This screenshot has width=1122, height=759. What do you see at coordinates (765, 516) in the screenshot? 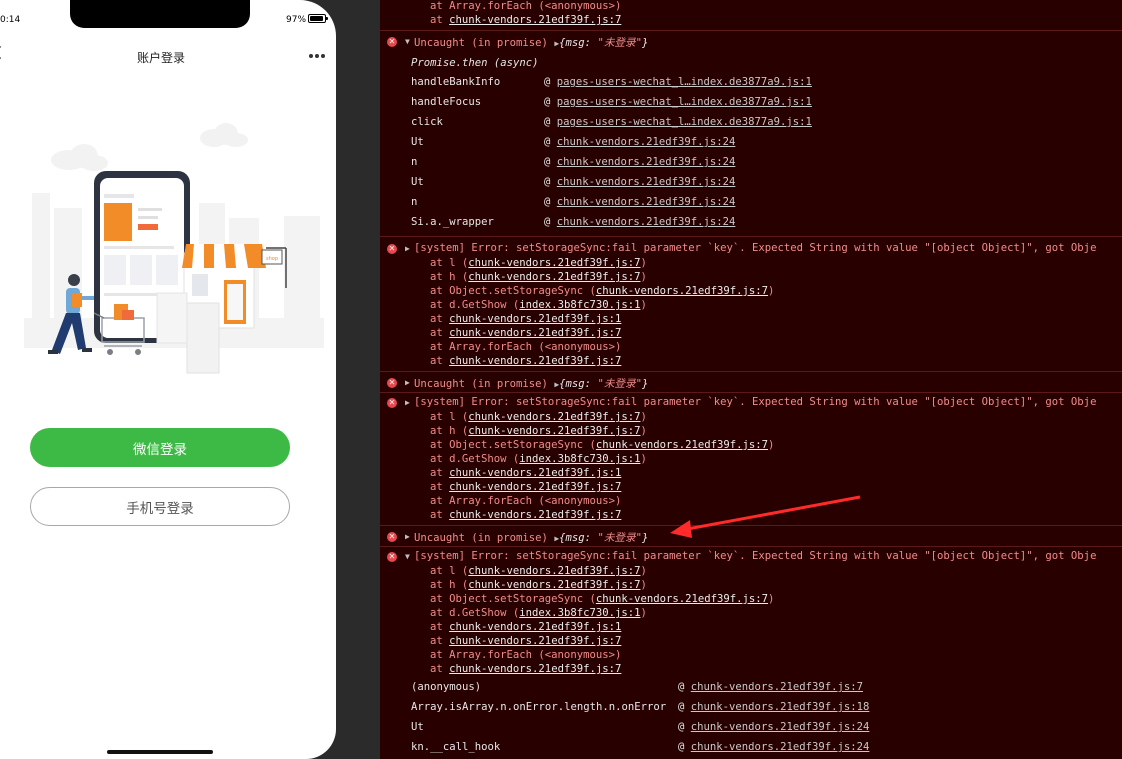
I see `red-annotation-arrow` at bounding box center [765, 516].